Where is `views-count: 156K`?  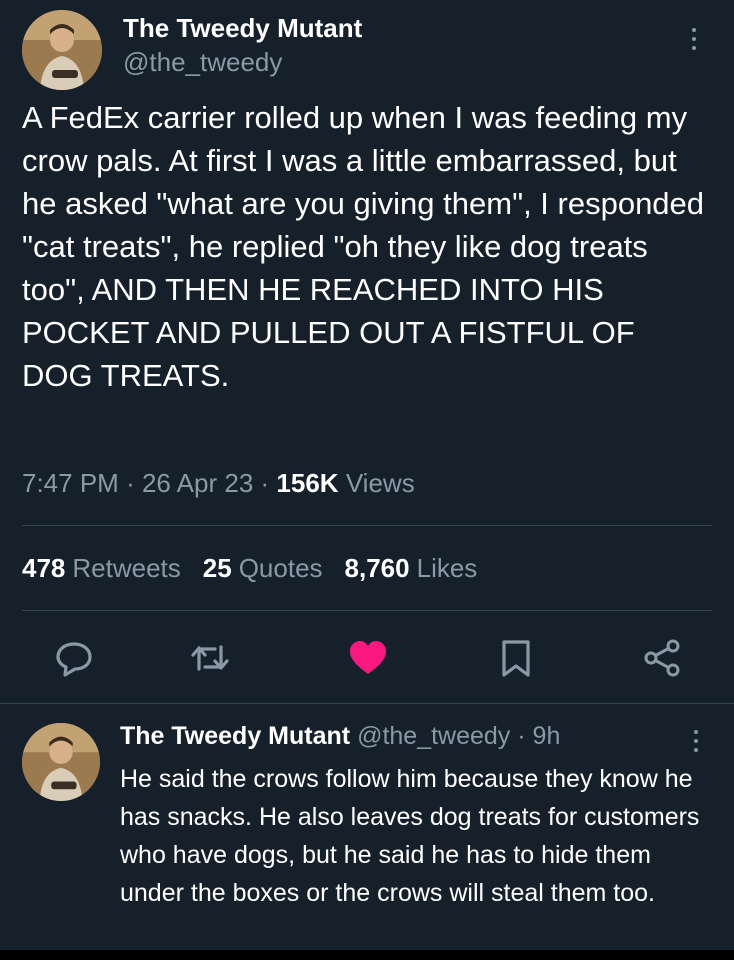 views-count: 156K is located at coordinates (307, 483).